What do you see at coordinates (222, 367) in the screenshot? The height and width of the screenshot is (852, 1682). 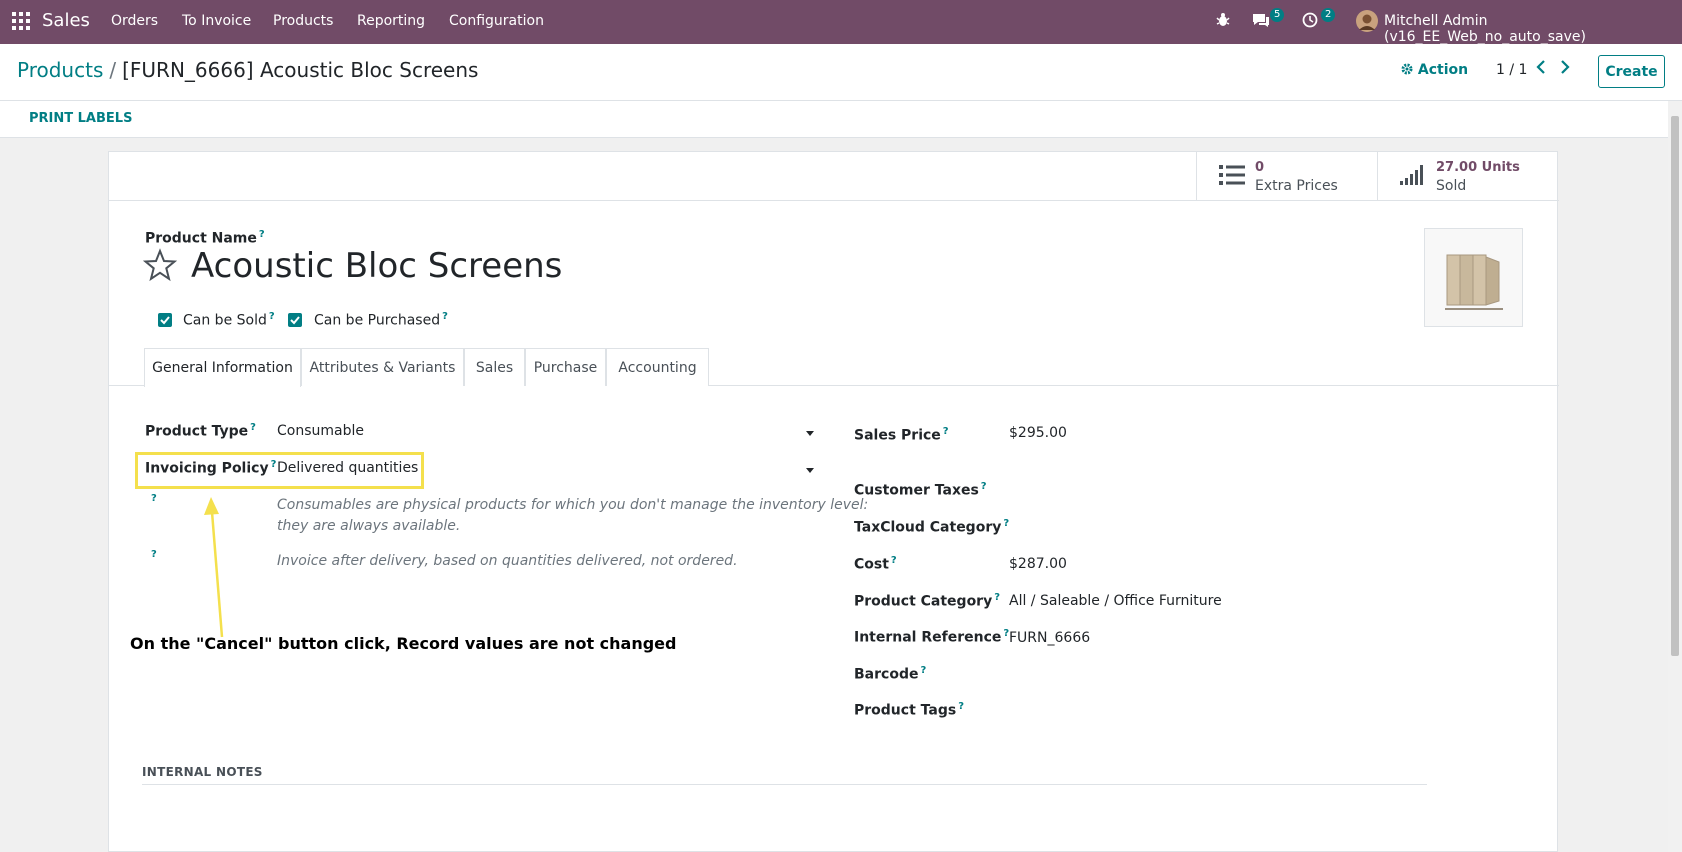 I see `tab-general-information: General Information` at bounding box center [222, 367].